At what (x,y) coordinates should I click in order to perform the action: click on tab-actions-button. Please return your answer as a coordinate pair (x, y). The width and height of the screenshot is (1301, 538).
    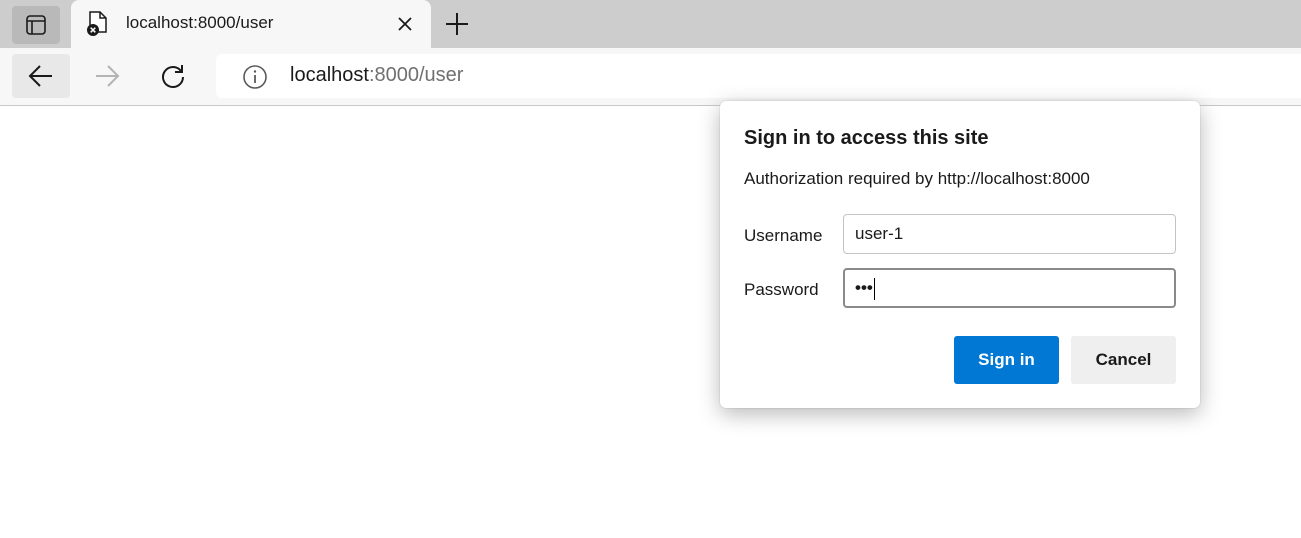
    Looking at the image, I should click on (36, 25).